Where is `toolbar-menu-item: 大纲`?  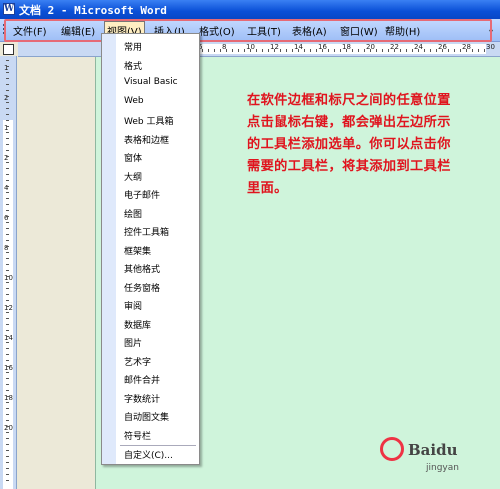 toolbar-menu-item: 大纲 is located at coordinates (133, 176).